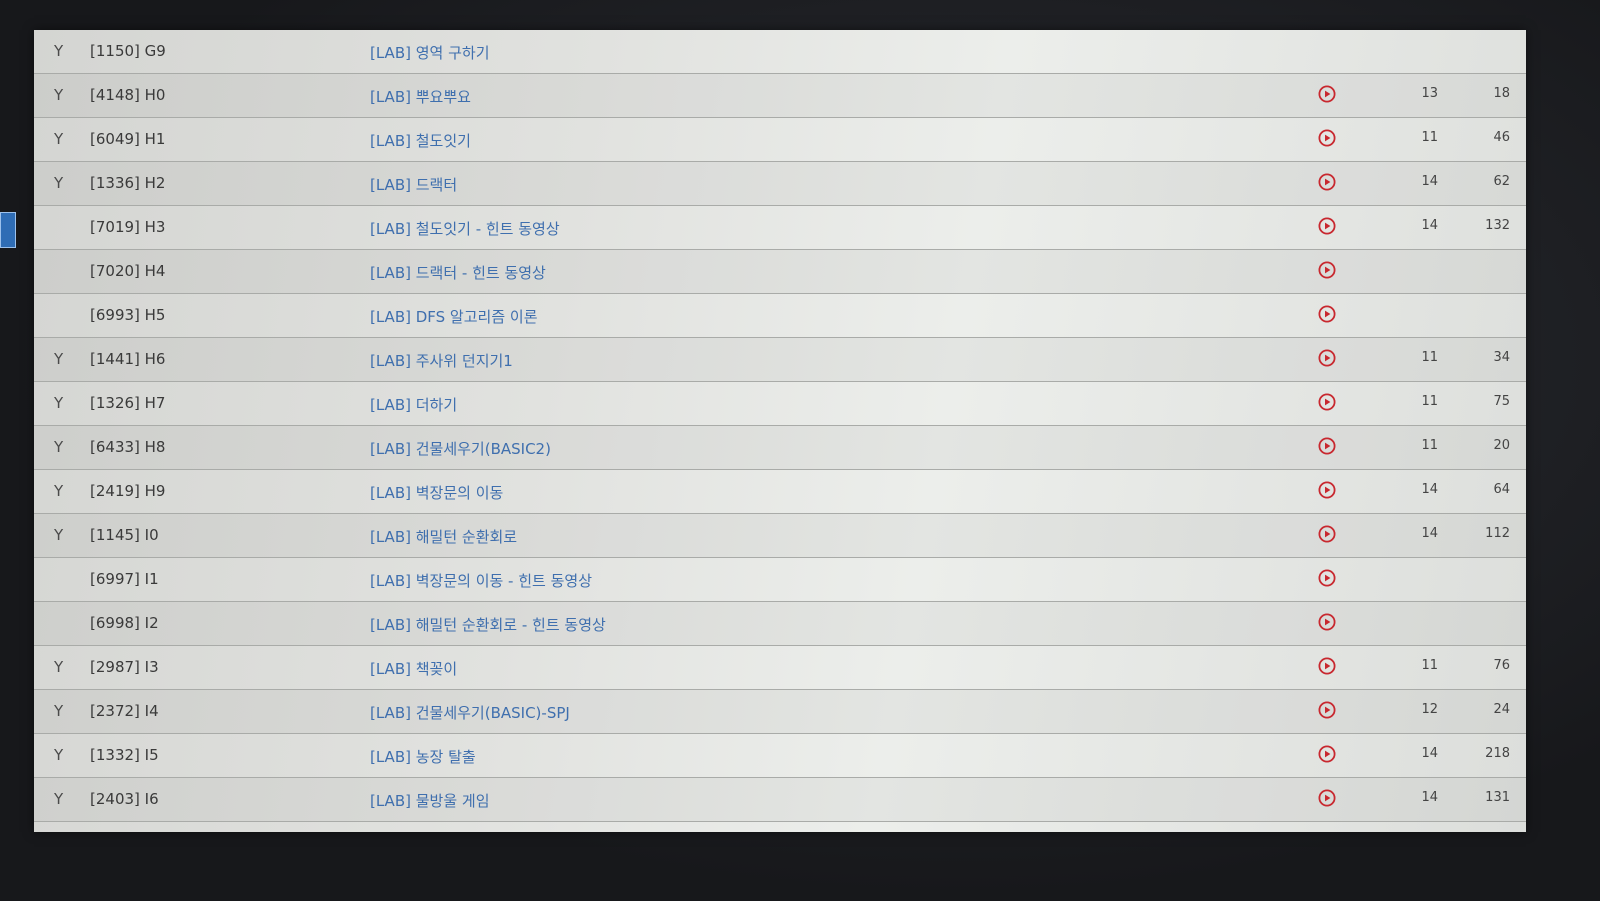 Image resolution: width=1600 pixels, height=901 pixels. I want to click on problem-code: [1150] G9, so click(128, 51).